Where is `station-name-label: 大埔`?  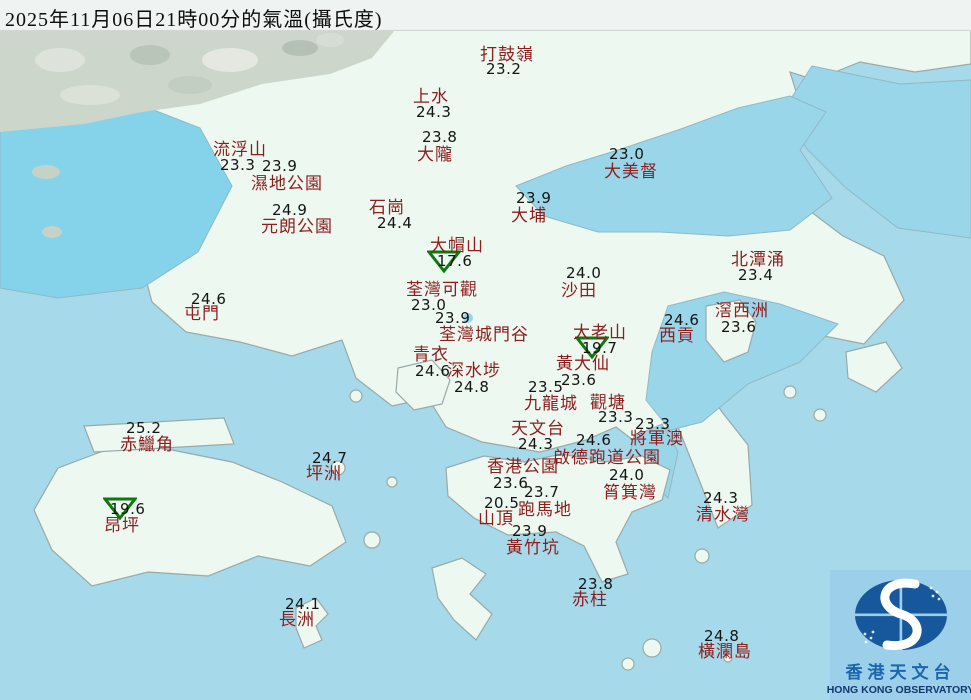 station-name-label: 大埔 is located at coordinates (529, 215).